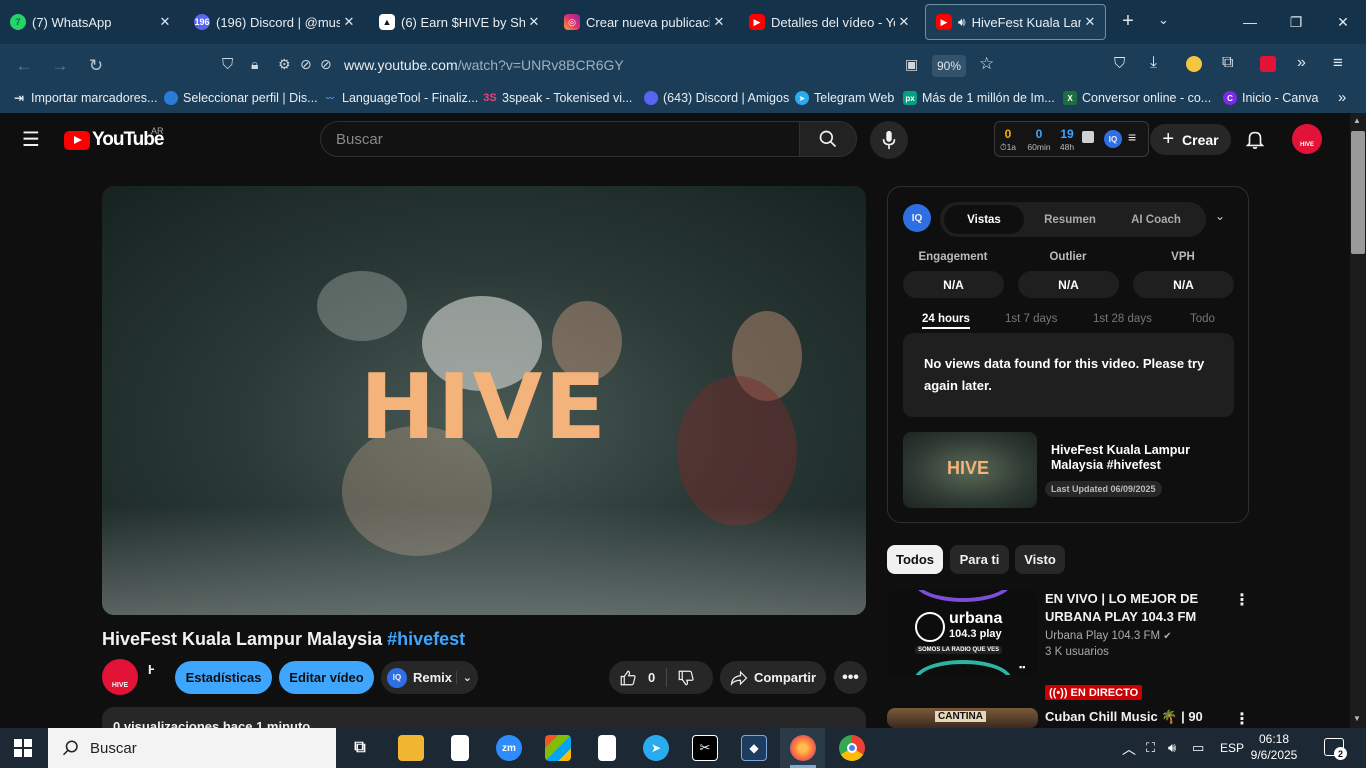 This screenshot has height=768, width=1366. Describe the element at coordinates (1250, 22) in the screenshot. I see `minimize-button: —` at that location.